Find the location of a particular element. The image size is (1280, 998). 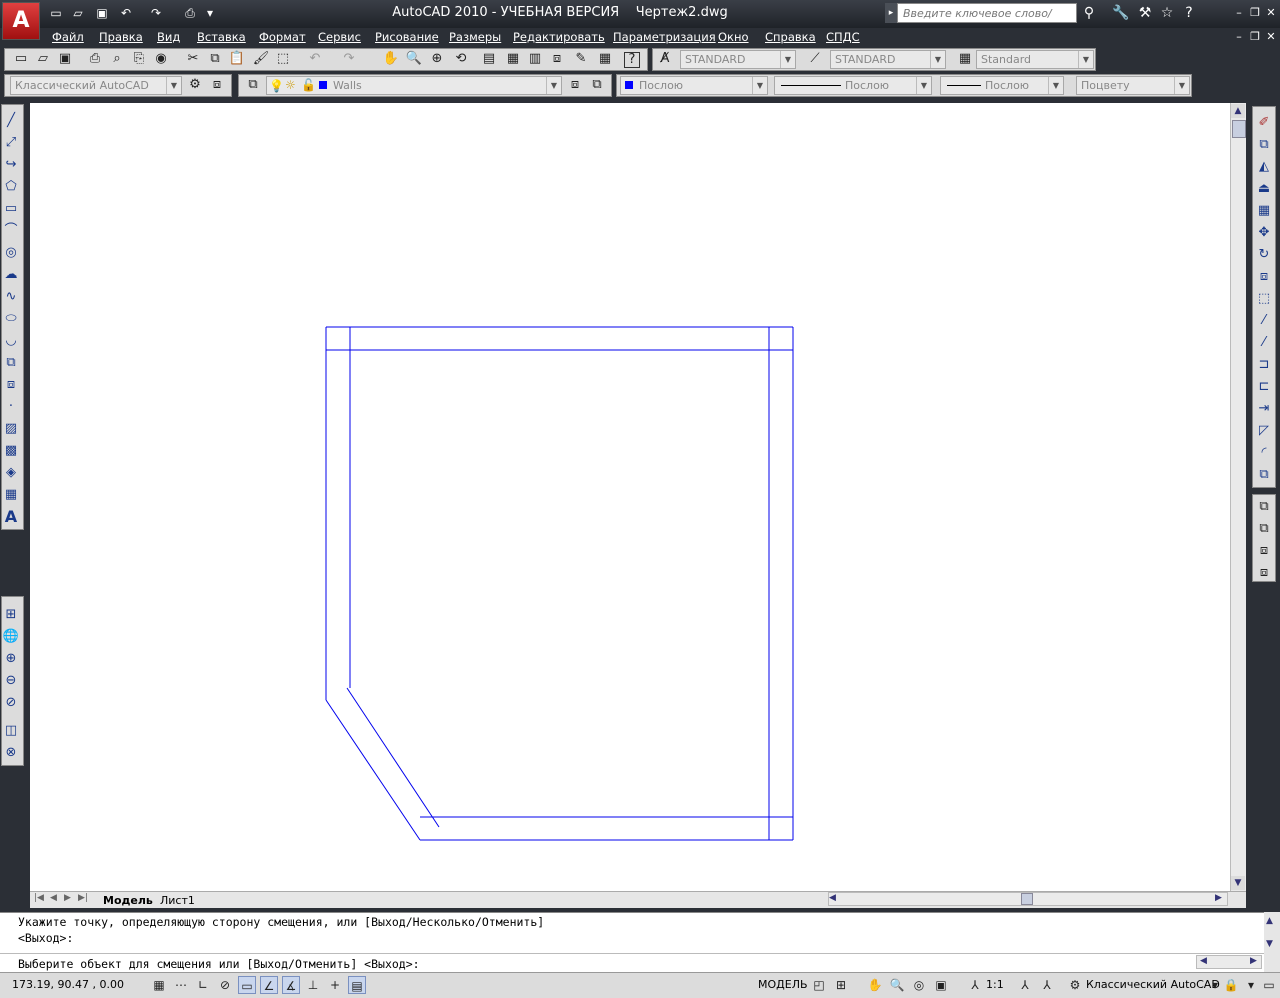

open-file-icon: ▱ is located at coordinates (78, 13).